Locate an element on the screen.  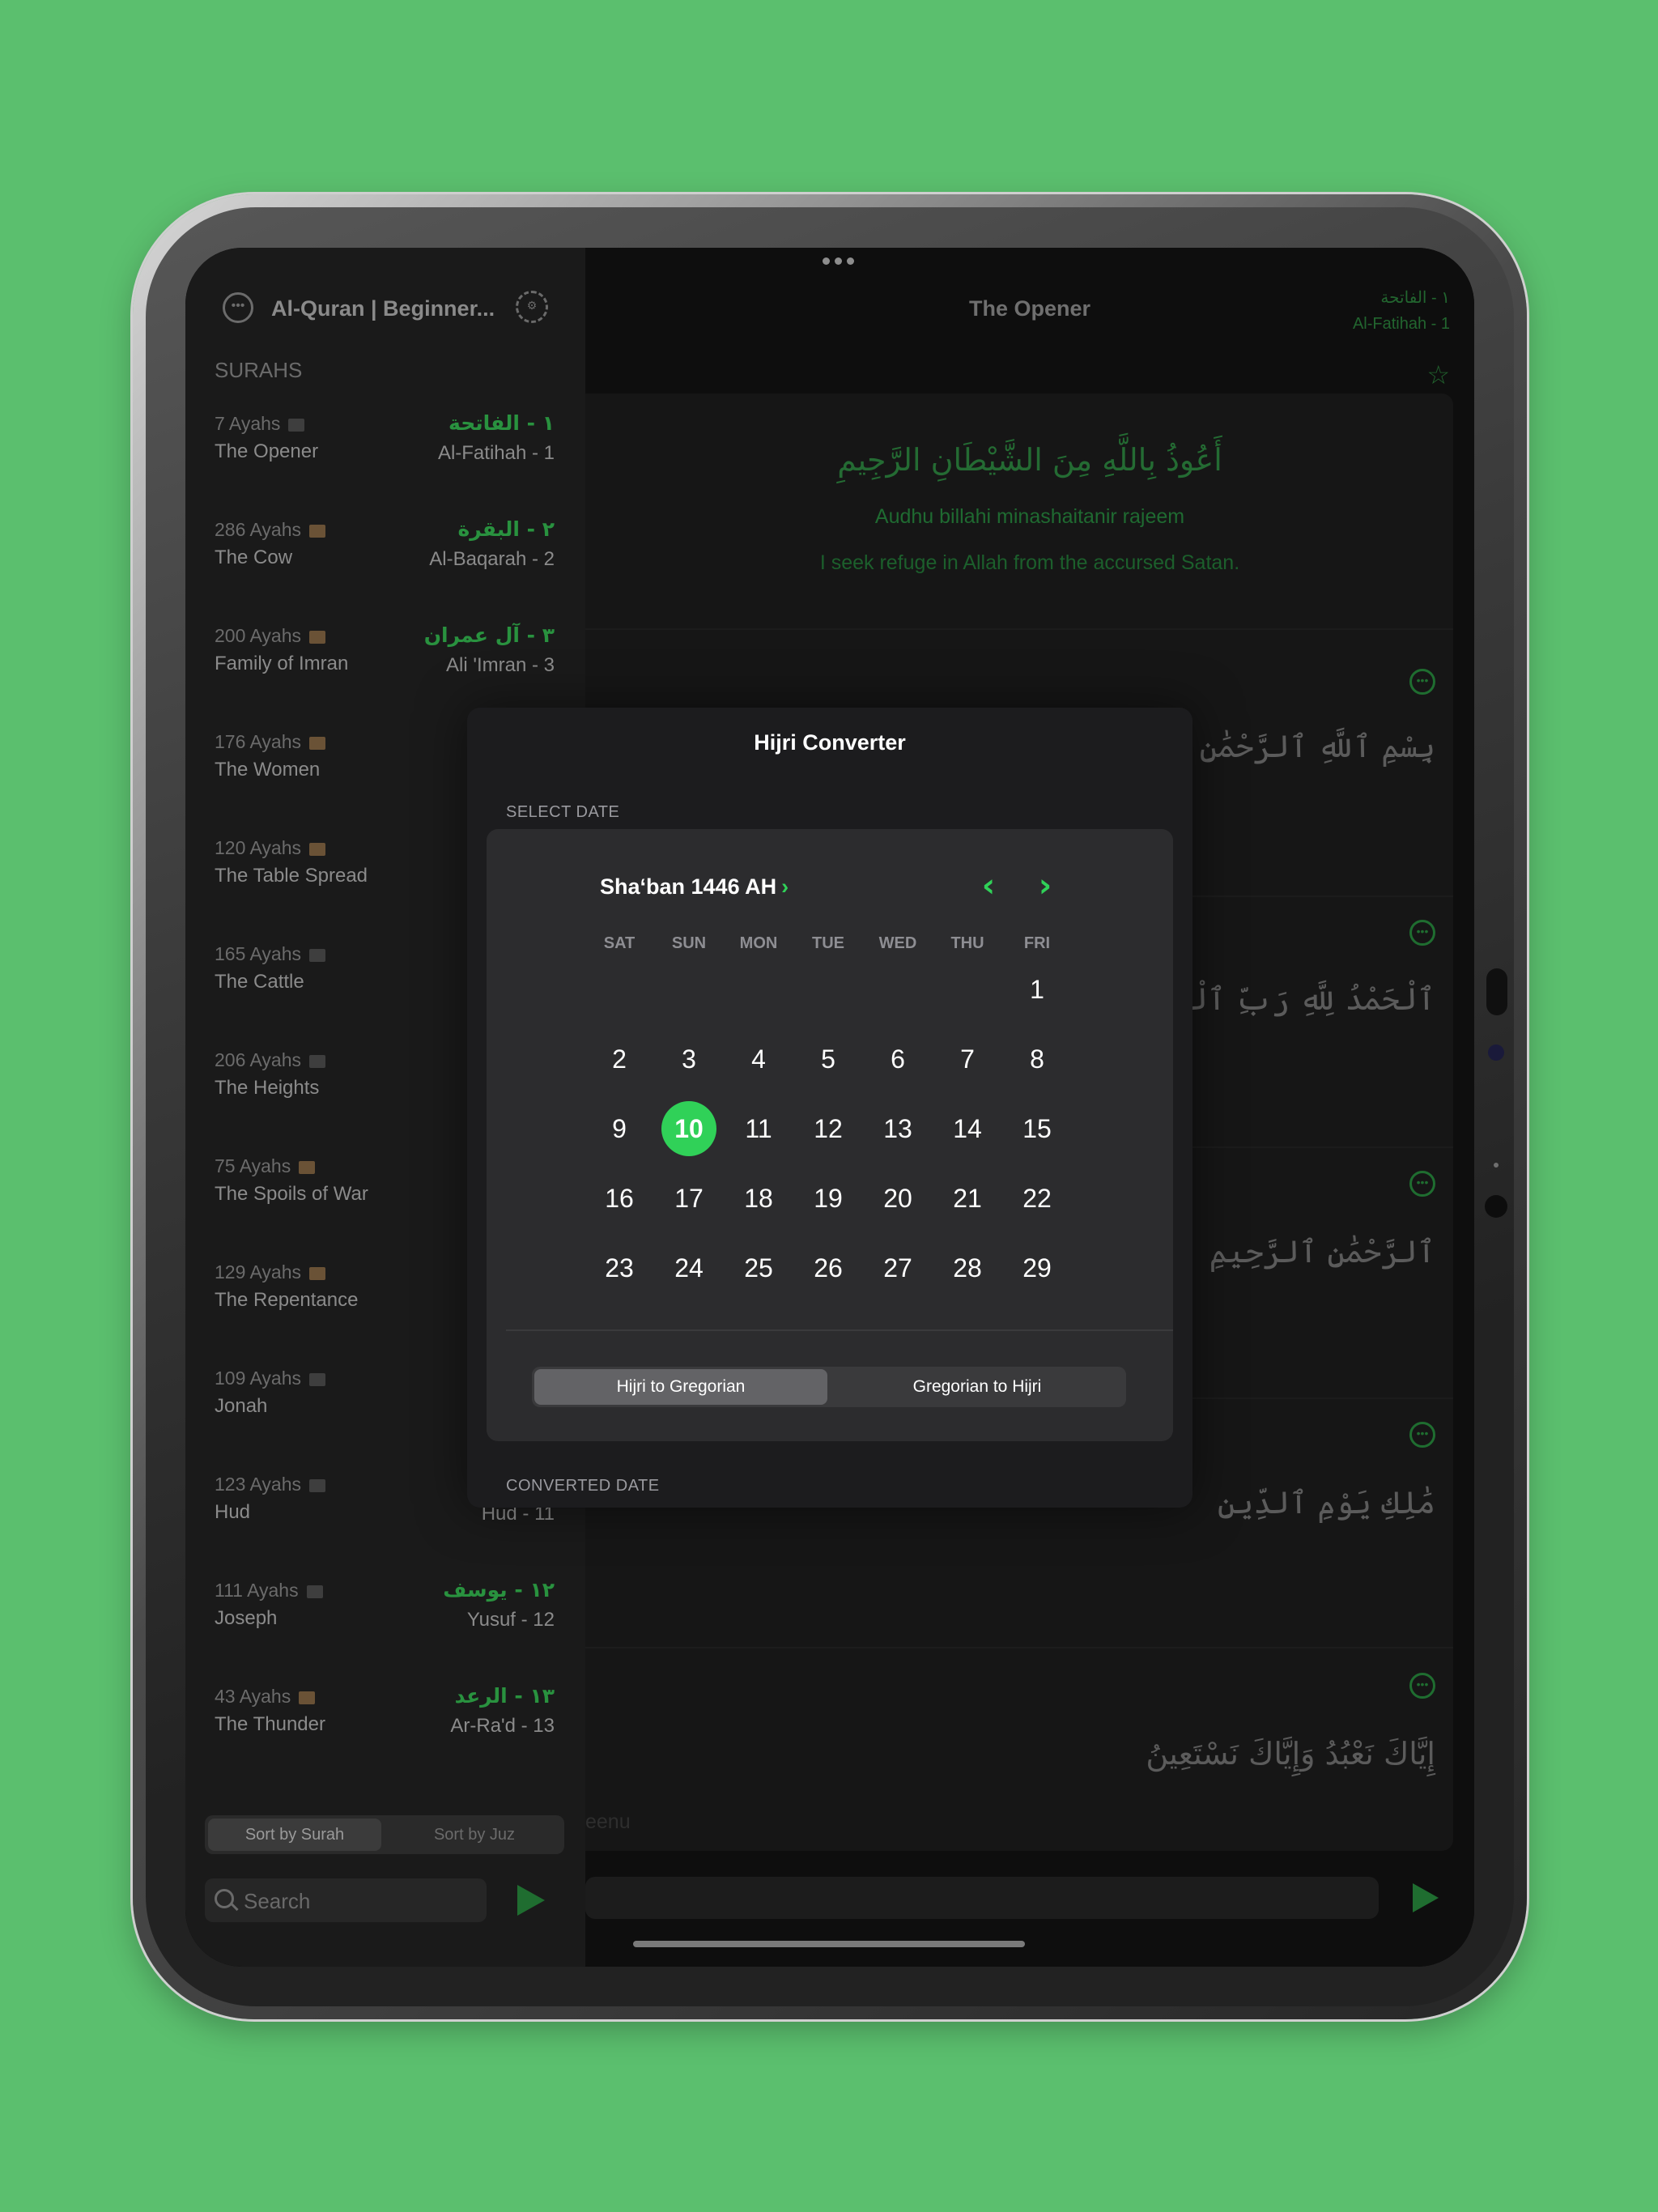
search-placeholder: Search is located at coordinates (277, 1901).